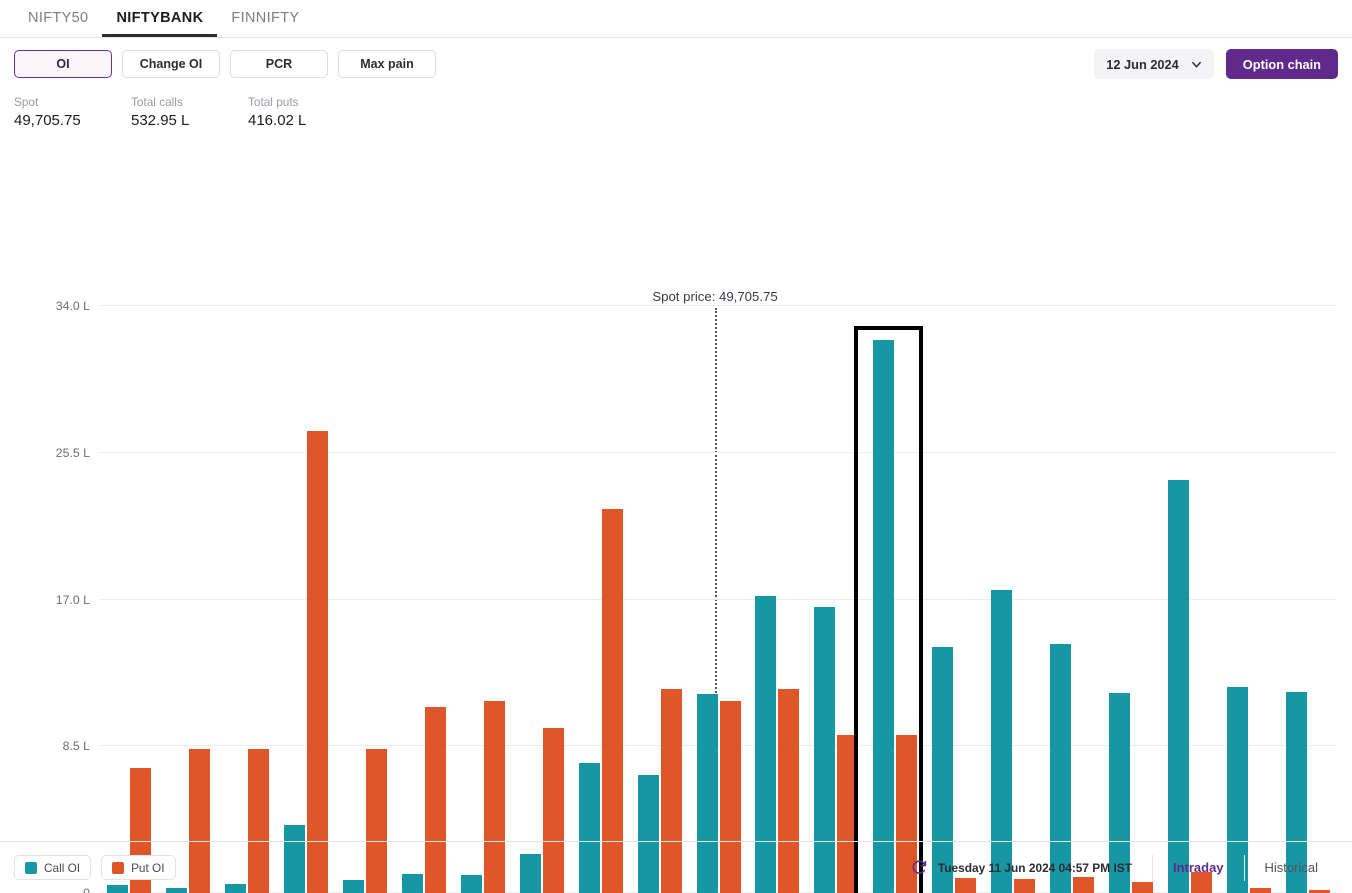  What do you see at coordinates (277, 120) in the screenshot?
I see `stat-total-puts-value: 416.02 L` at bounding box center [277, 120].